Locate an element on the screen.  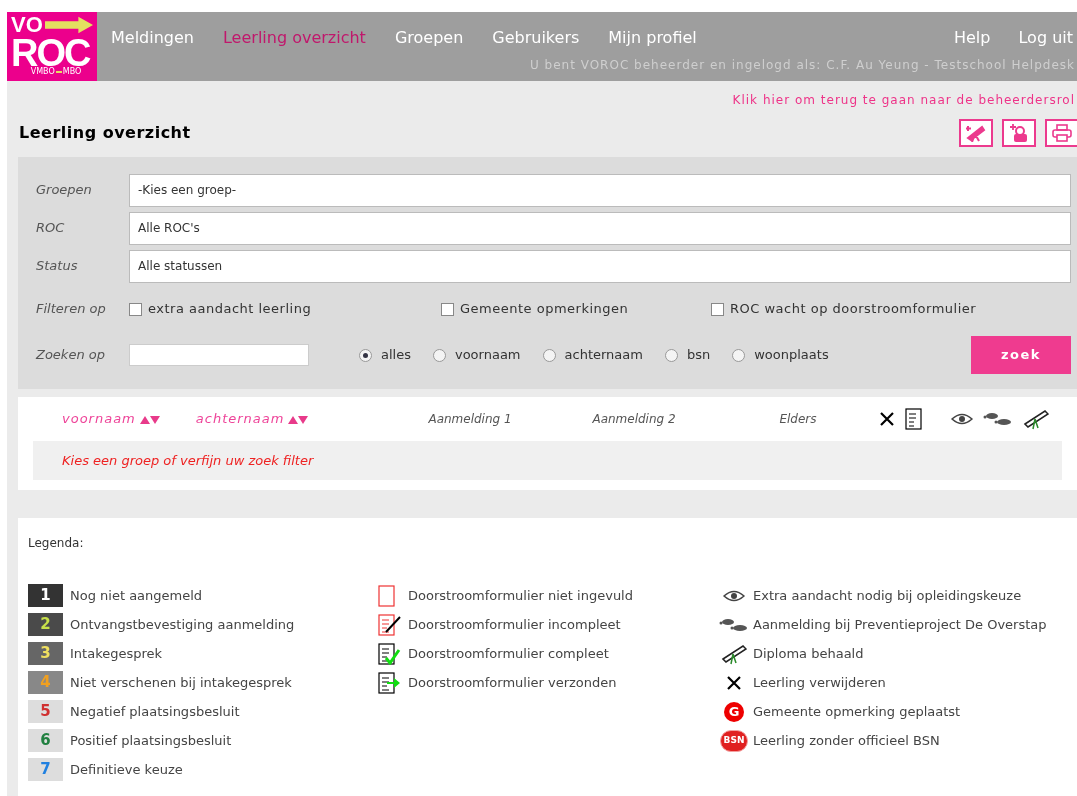
legend-label: Aanmelding bij Preventieproject De Overstap is located at coordinates (900, 624).